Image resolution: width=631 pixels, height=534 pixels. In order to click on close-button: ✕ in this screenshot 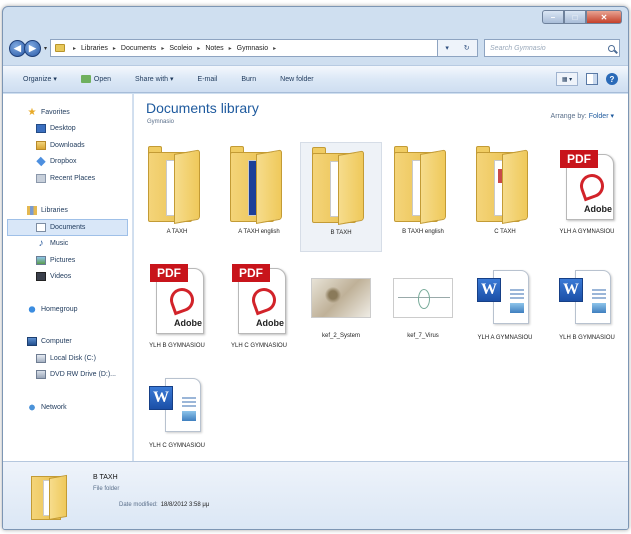, I will do `click(604, 17)`.